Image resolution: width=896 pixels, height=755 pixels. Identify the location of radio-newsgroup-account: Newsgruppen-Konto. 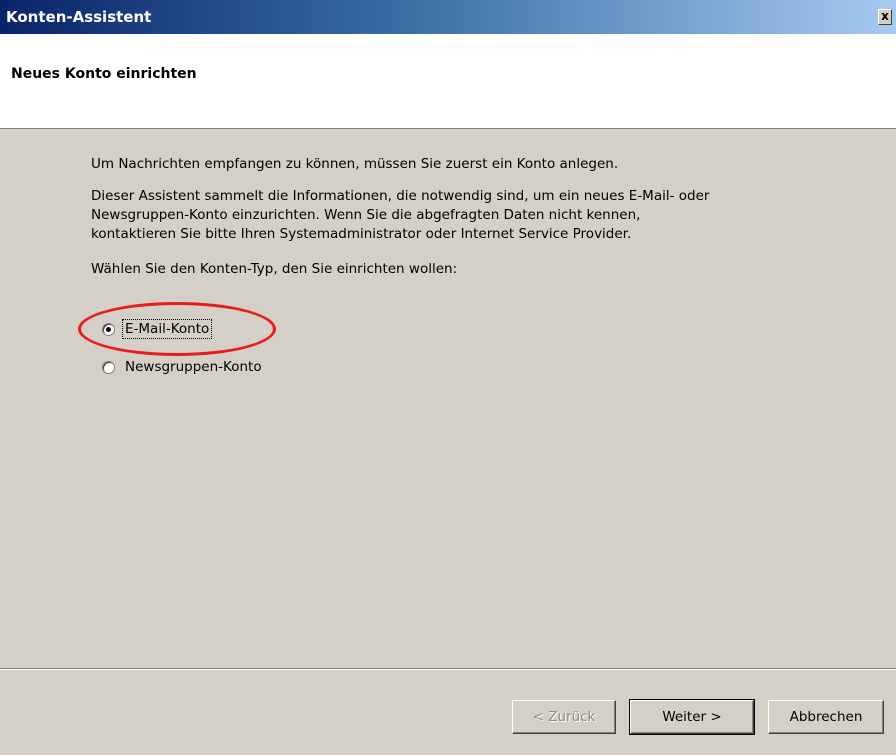
(183, 367).